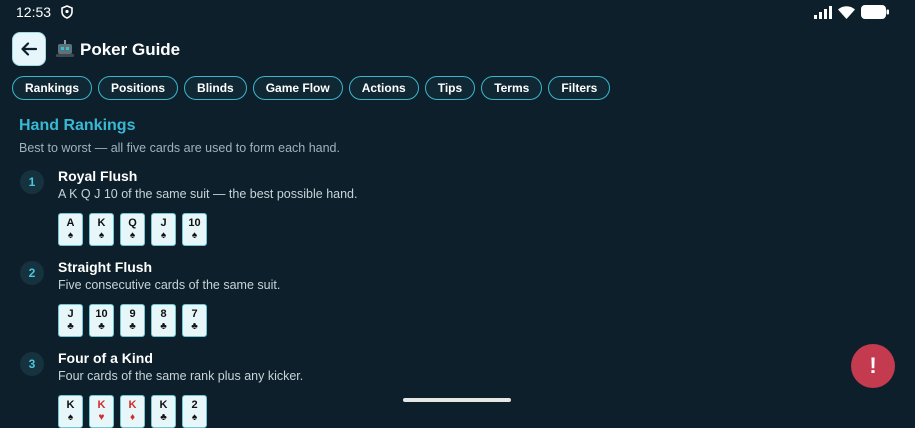 This screenshot has height=428, width=915. I want to click on card-suit-icon: ♥, so click(101, 417).